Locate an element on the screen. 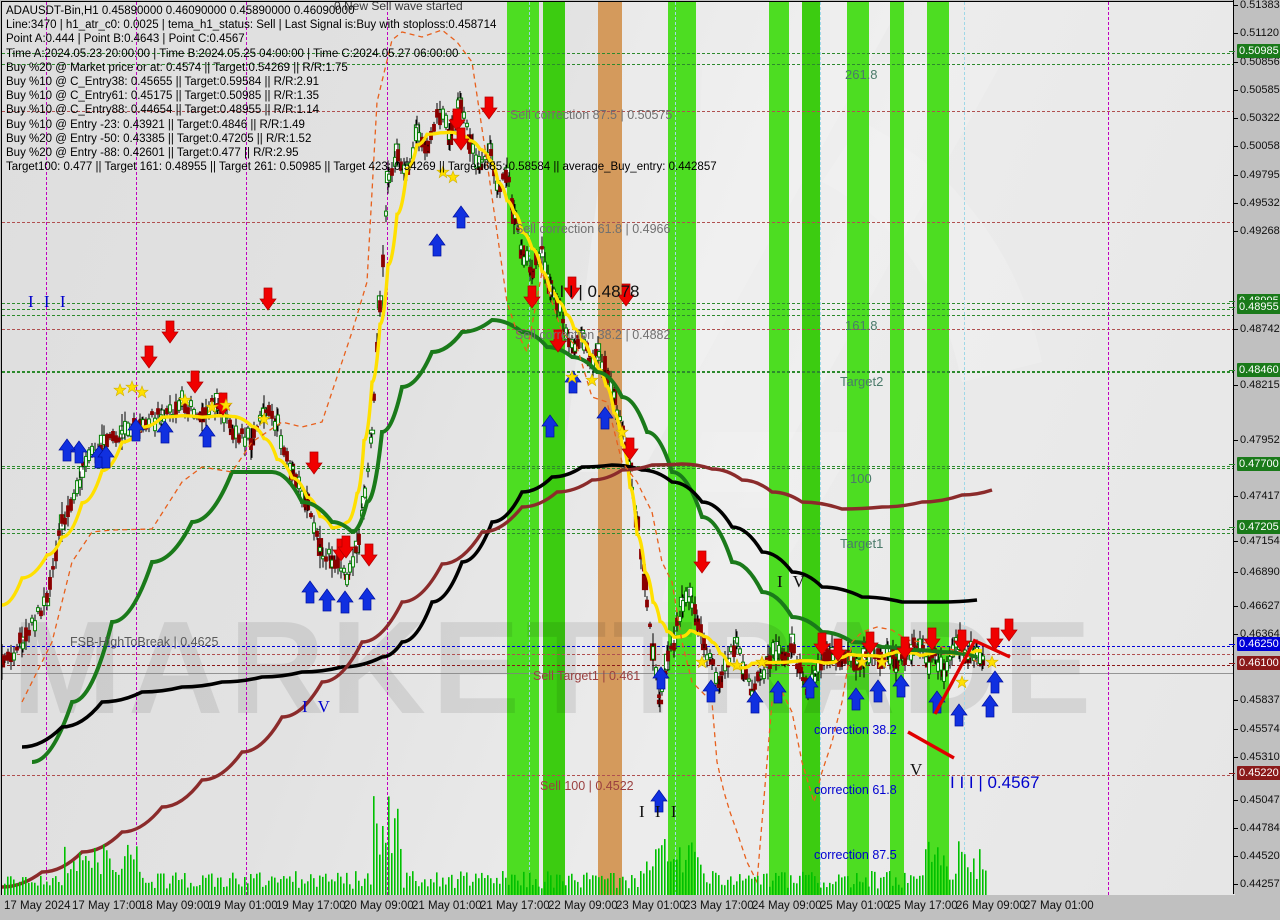 This screenshot has height=920, width=1280. price-tick: 0.48742 is located at coordinates (1257, 329).